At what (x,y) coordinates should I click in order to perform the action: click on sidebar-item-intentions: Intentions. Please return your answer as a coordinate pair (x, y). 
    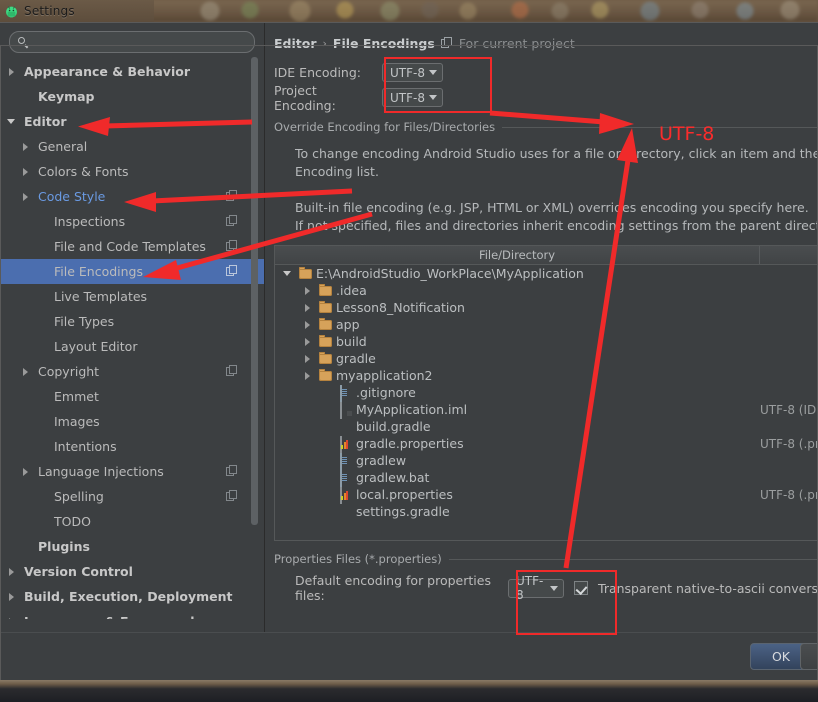
    Looking at the image, I should click on (132, 446).